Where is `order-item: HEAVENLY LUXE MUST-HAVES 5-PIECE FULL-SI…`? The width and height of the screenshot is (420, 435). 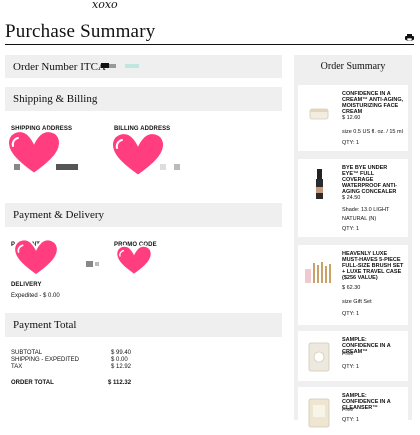 order-item: HEAVENLY LUXE MUST-HAVES 5-PIECE FULL-SI… is located at coordinates (353, 285).